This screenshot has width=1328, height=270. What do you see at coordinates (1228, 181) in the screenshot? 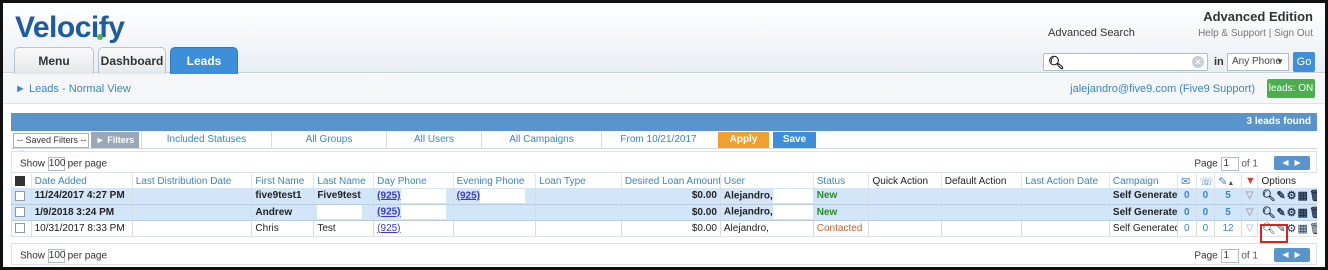
I see `col-action-count: ✎▲` at bounding box center [1228, 181].